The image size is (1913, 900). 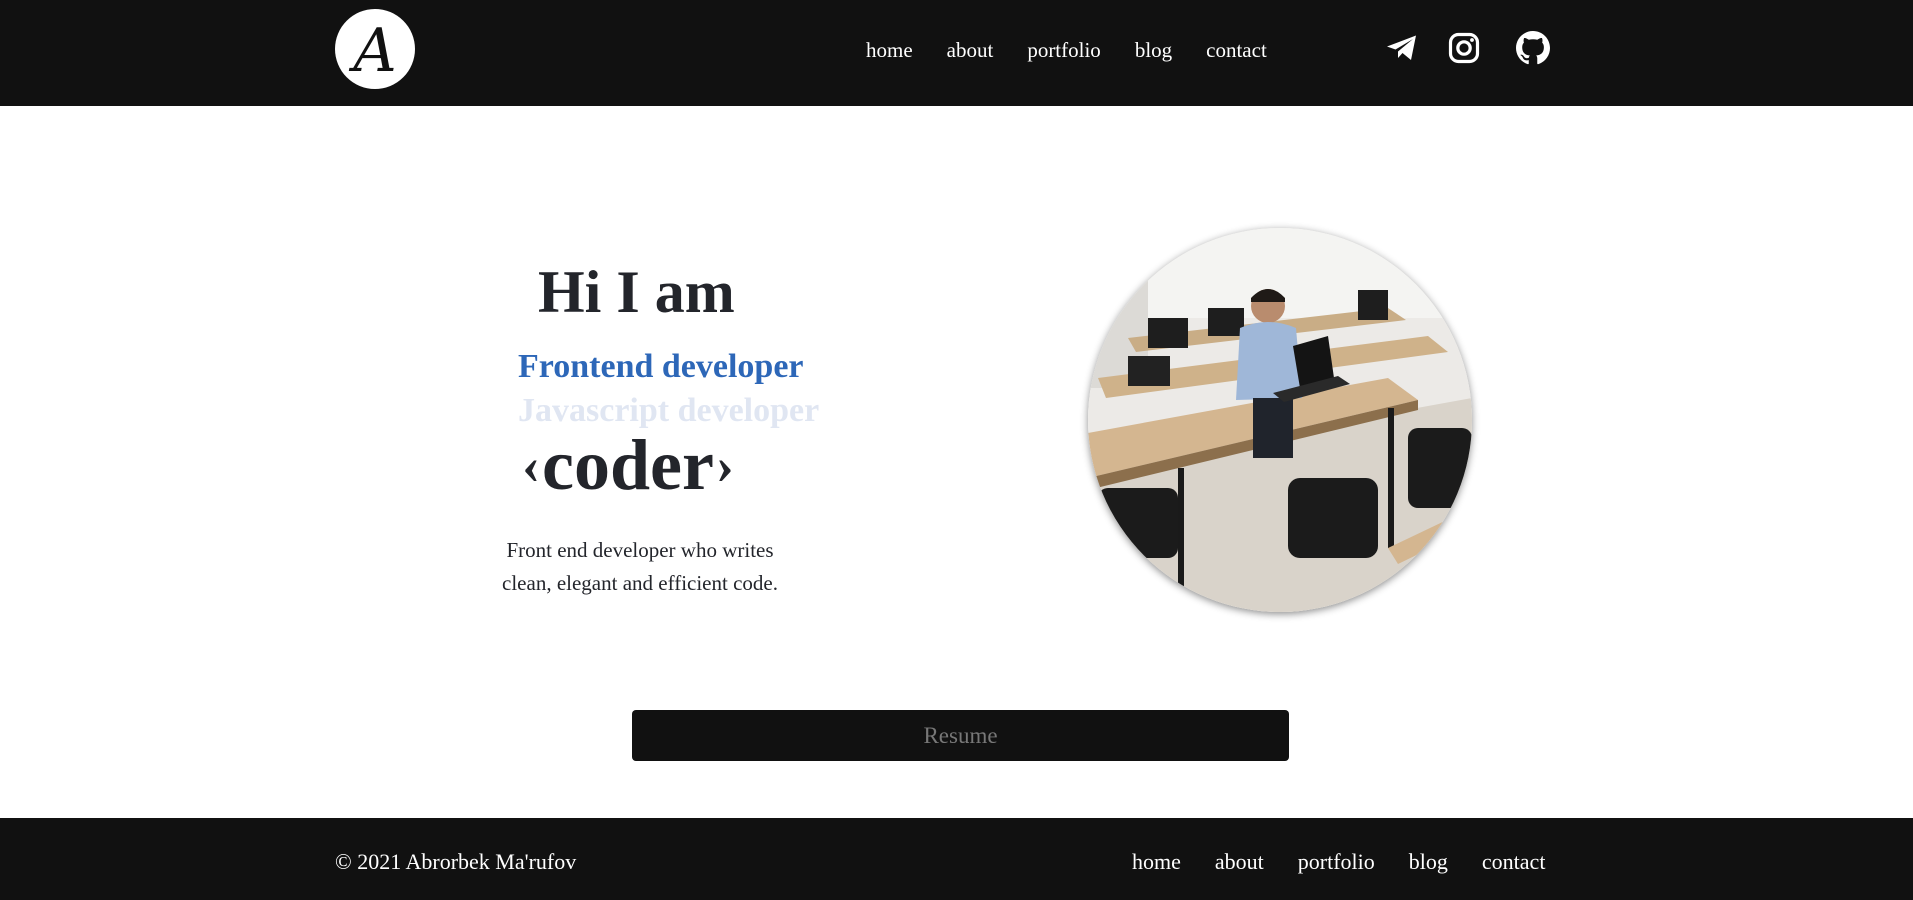 What do you see at coordinates (640, 583) in the screenshot?
I see `description-line-2: clean, elegant and efficient code.` at bounding box center [640, 583].